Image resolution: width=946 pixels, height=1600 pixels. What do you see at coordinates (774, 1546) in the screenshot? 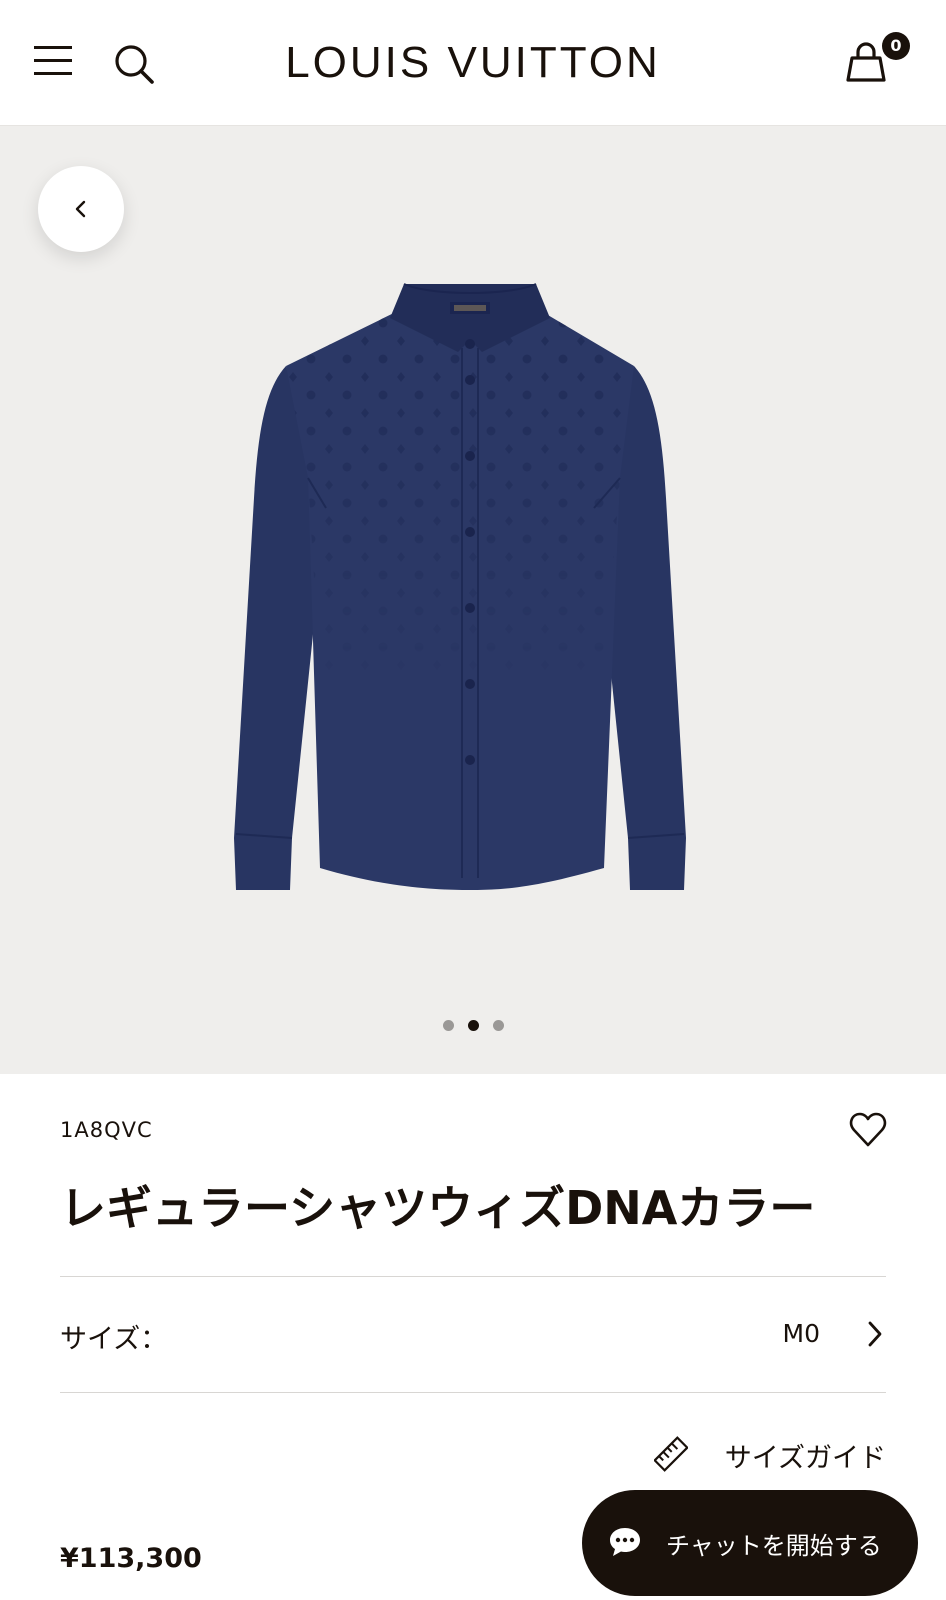
I see `chat-button-label: チャットを開始する` at bounding box center [774, 1546].